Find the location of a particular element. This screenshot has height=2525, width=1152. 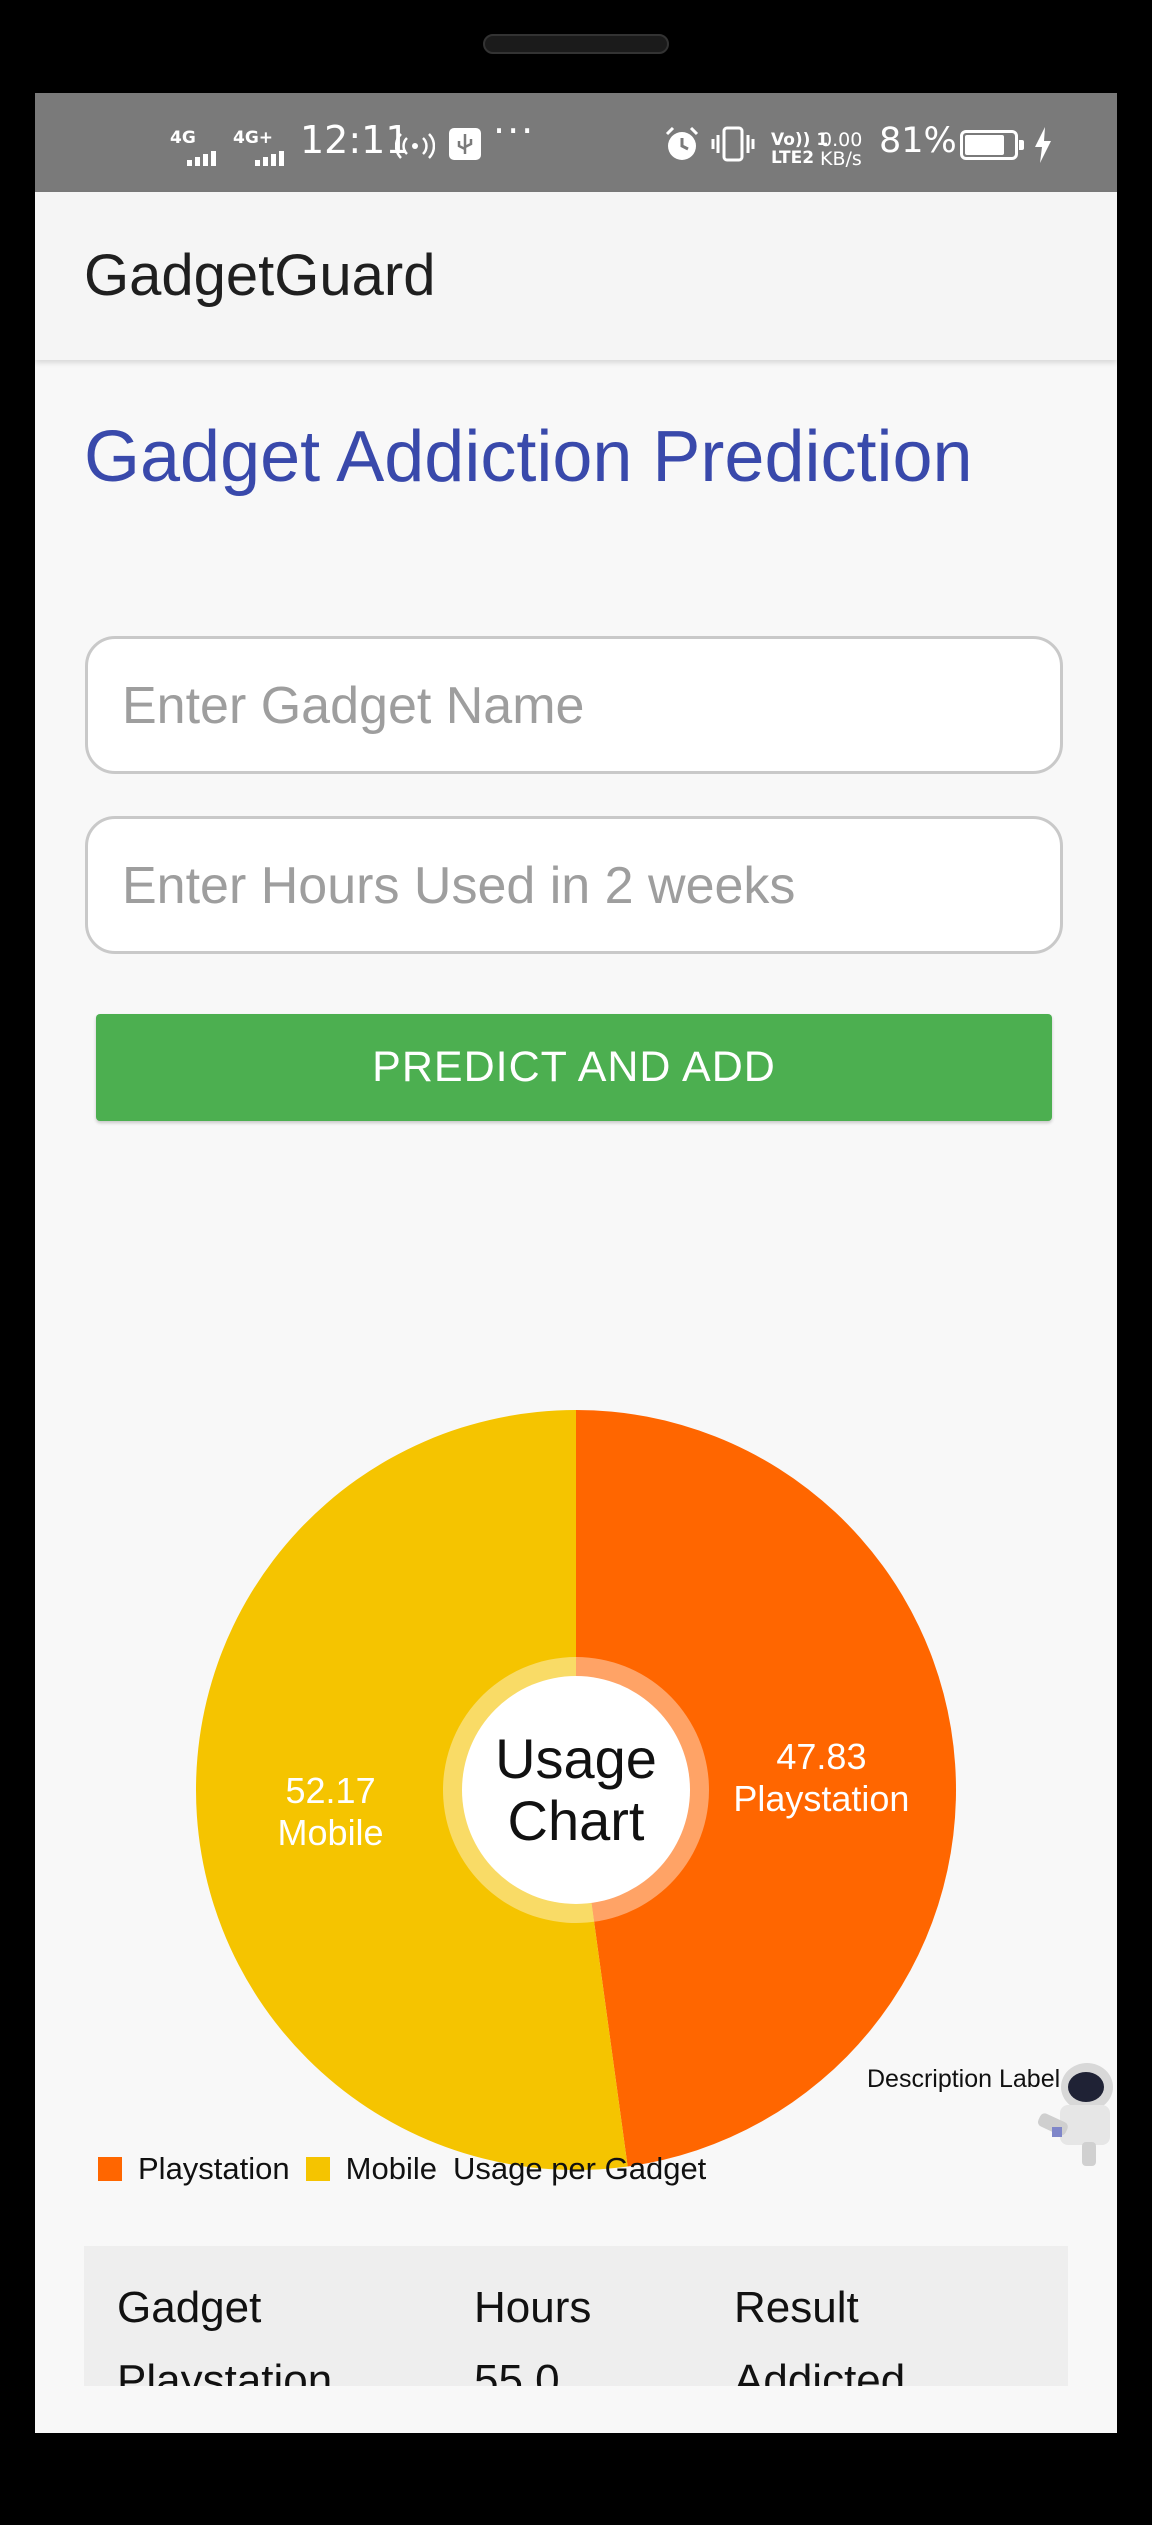

pie-value-label-mobile: 52.17 is located at coordinates (331, 1790).